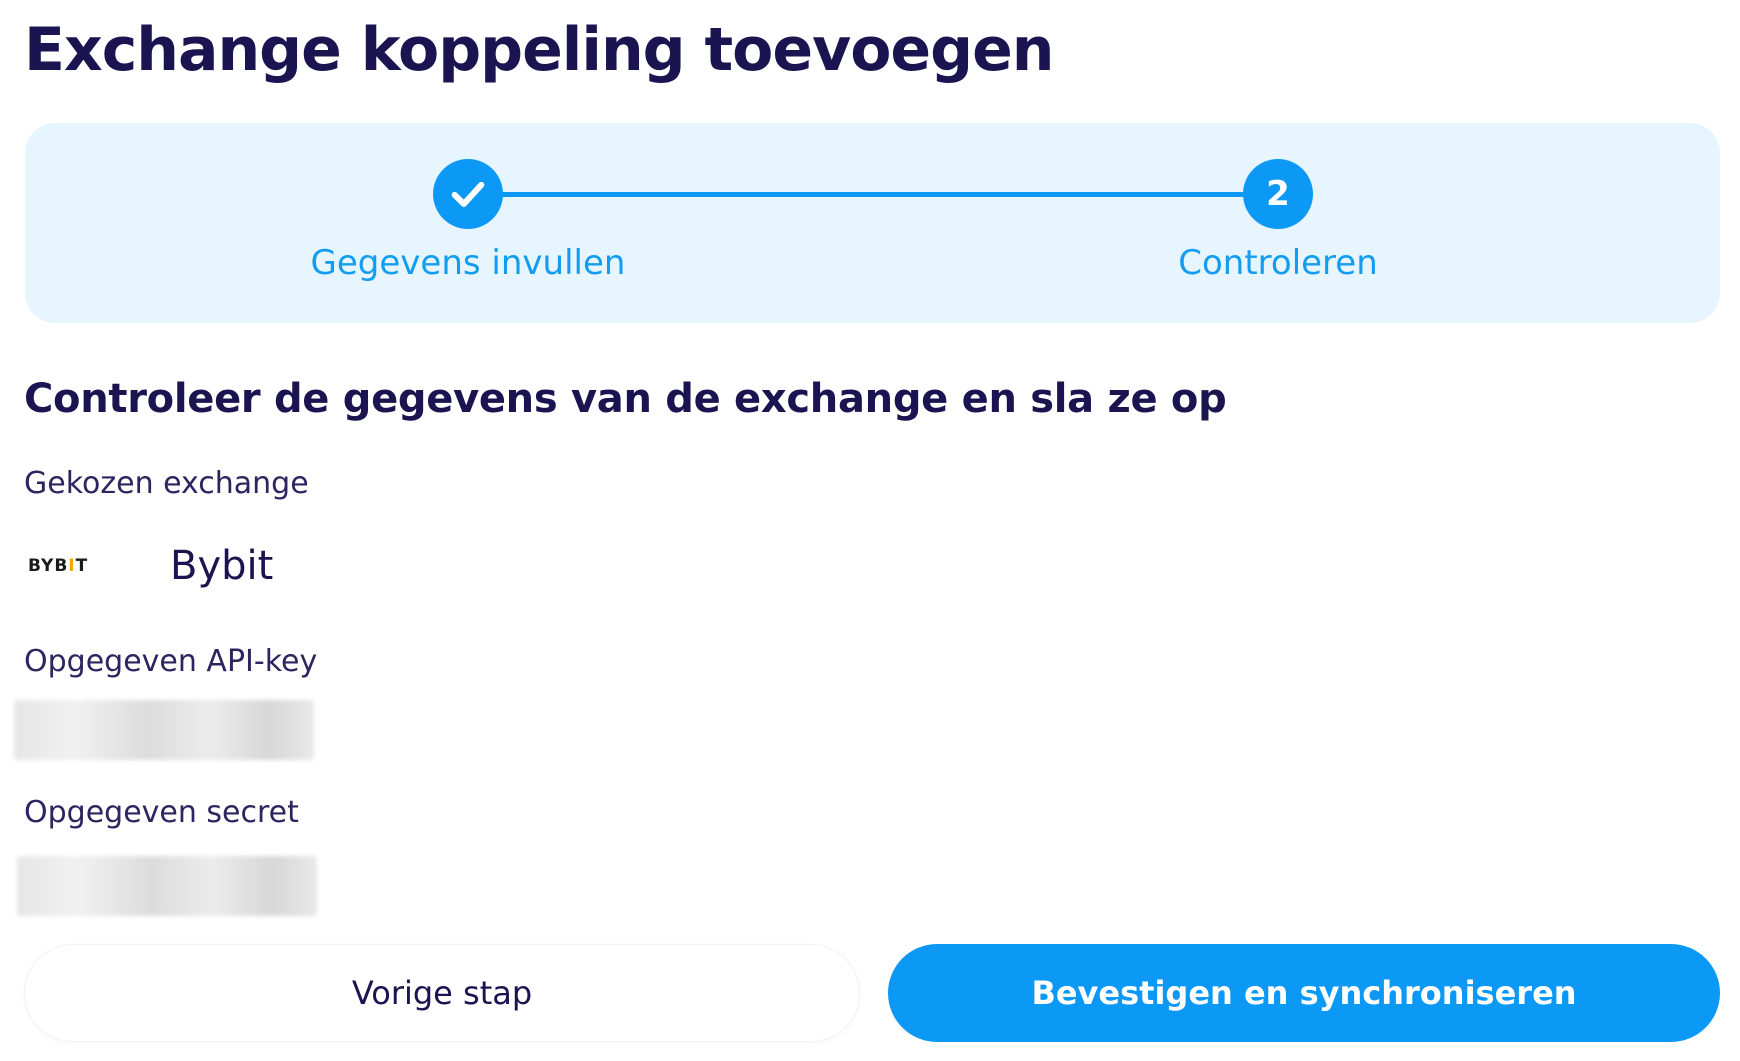 The height and width of the screenshot is (1061, 1740). What do you see at coordinates (442, 993) in the screenshot?
I see `previous-step-button: Vorige stap` at bounding box center [442, 993].